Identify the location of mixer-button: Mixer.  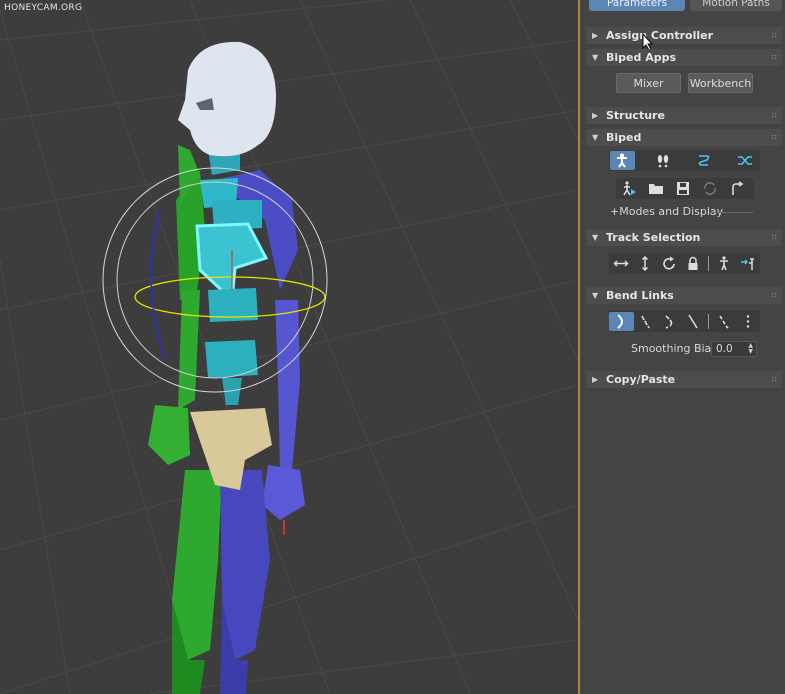
(648, 83).